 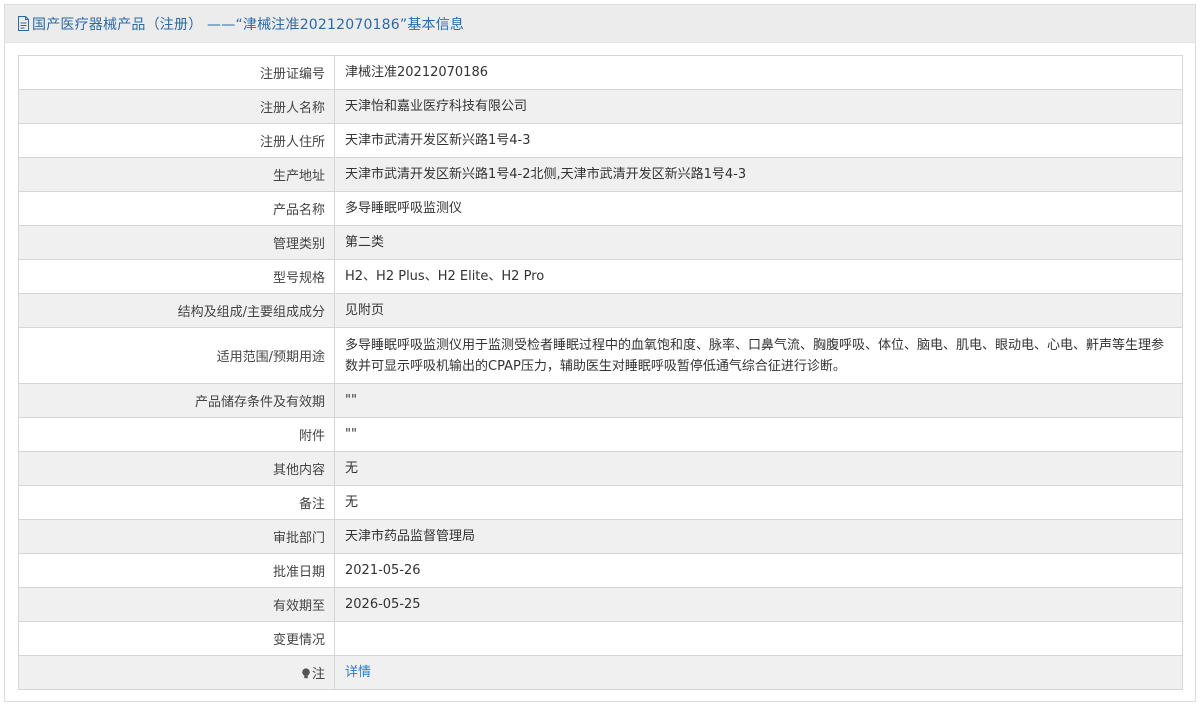 What do you see at coordinates (600, 24) in the screenshot?
I see `panel-header: 国产医疗器械产品（注册） ——“津械注准20212070186”基本信息` at bounding box center [600, 24].